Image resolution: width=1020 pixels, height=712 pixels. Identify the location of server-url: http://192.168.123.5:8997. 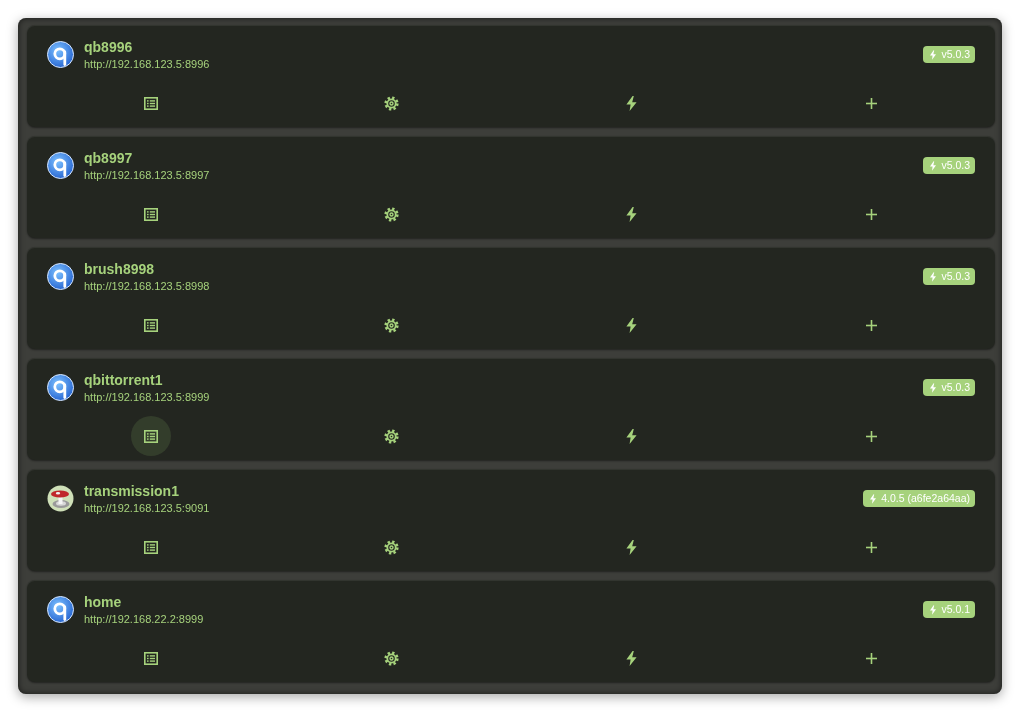
(147, 175).